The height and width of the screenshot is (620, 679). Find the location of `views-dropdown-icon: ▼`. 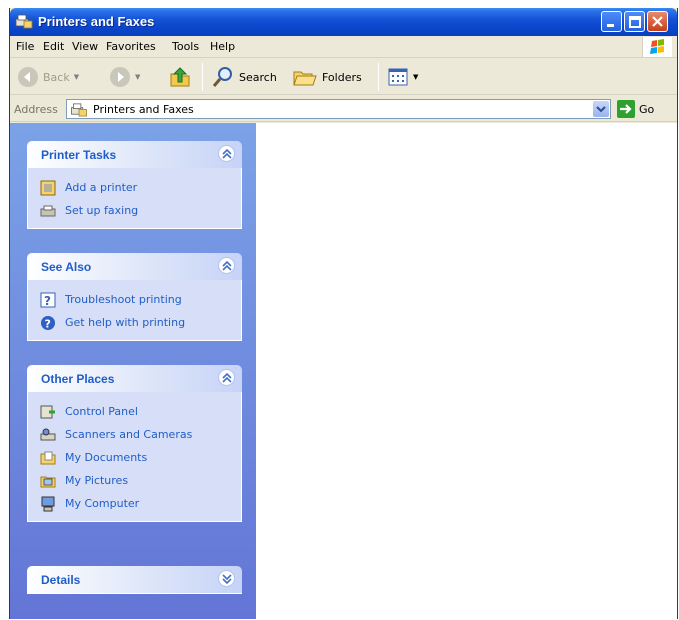

views-dropdown-icon: ▼ is located at coordinates (415, 77).